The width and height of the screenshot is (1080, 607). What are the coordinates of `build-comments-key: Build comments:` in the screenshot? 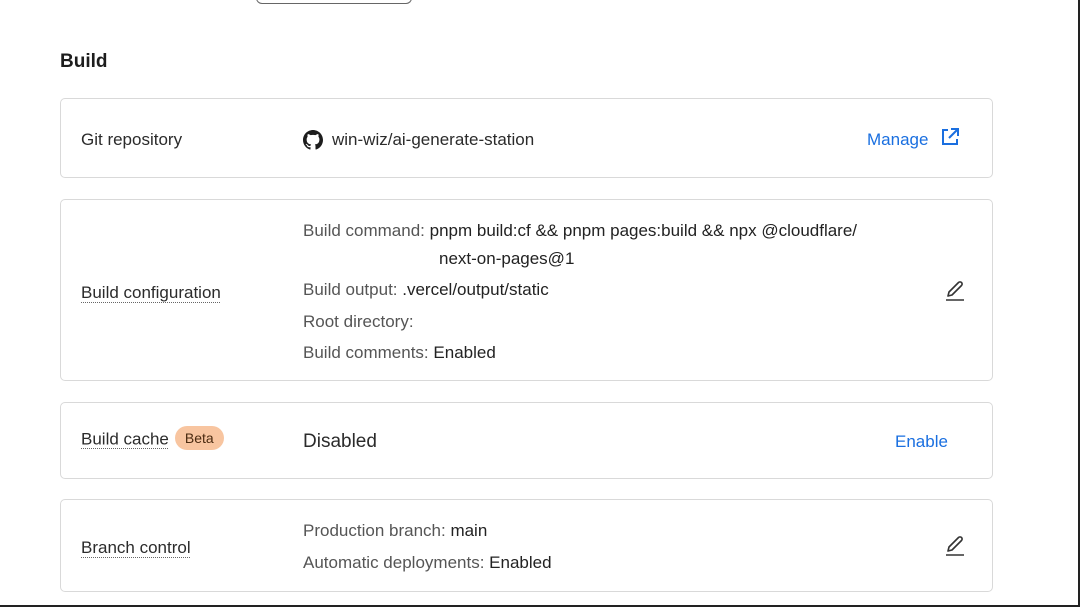 It's located at (366, 352).